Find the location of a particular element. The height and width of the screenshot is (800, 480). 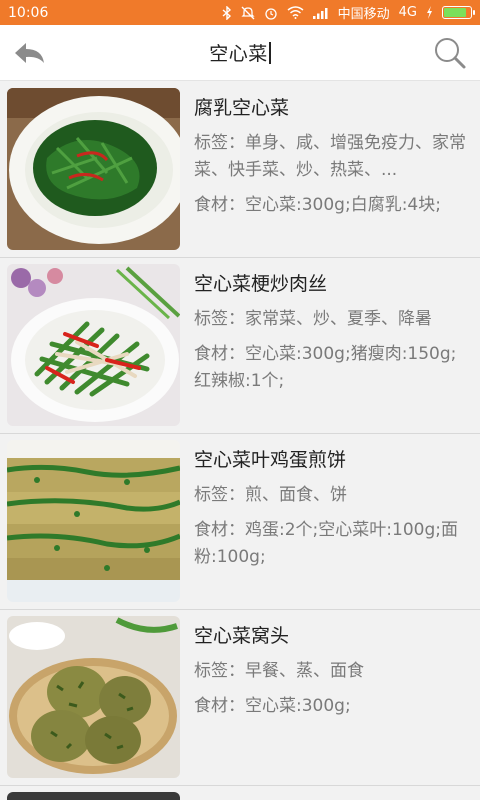

page-title: 空心菜 is located at coordinates (238, 54).